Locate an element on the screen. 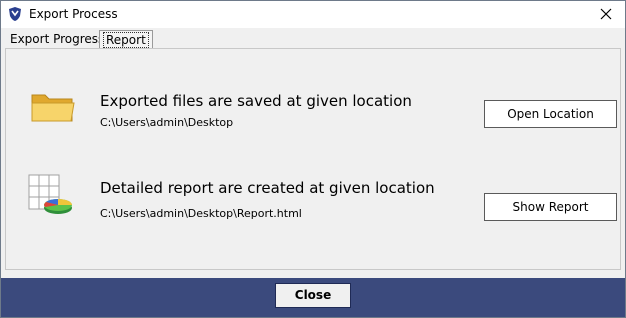  window-title: Export Process is located at coordinates (73, 14).